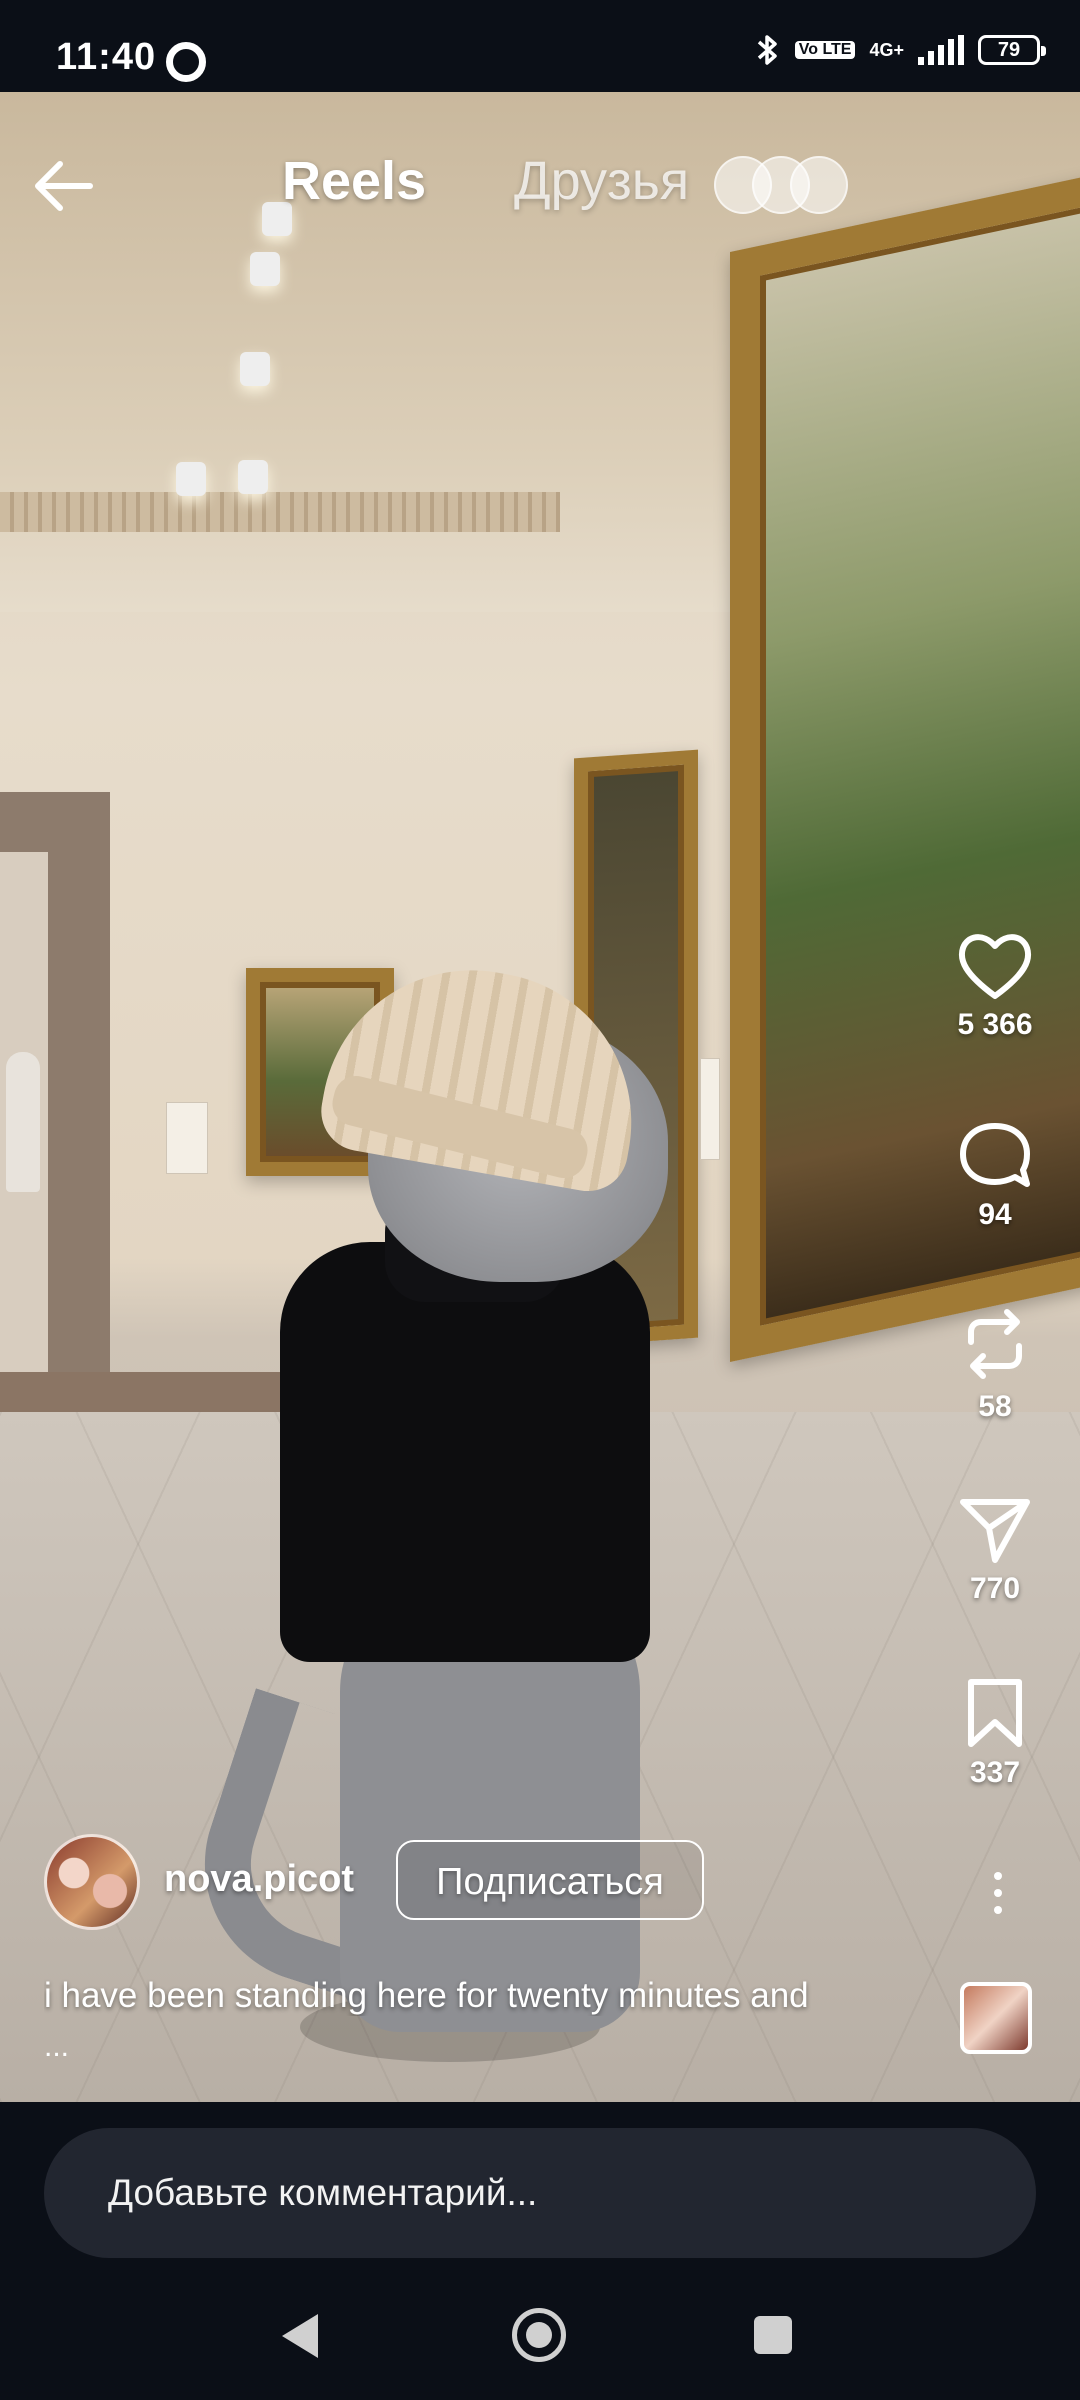 This screenshot has height=2400, width=1080. Describe the element at coordinates (354, 181) in the screenshot. I see `tab-reels: Reels` at that location.